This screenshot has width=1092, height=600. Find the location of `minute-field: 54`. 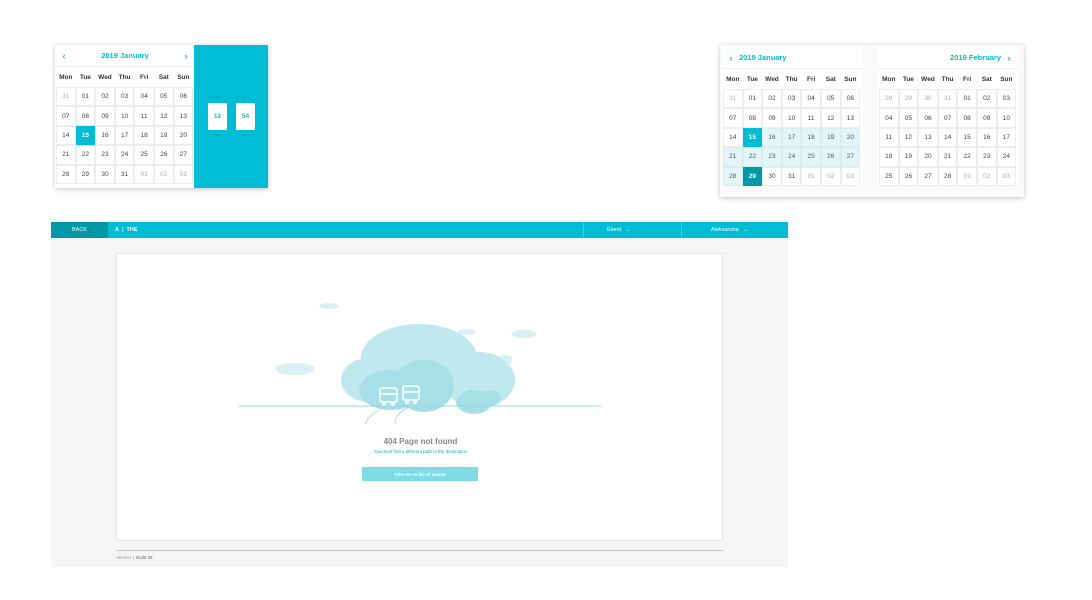

minute-field: 54 is located at coordinates (245, 116).